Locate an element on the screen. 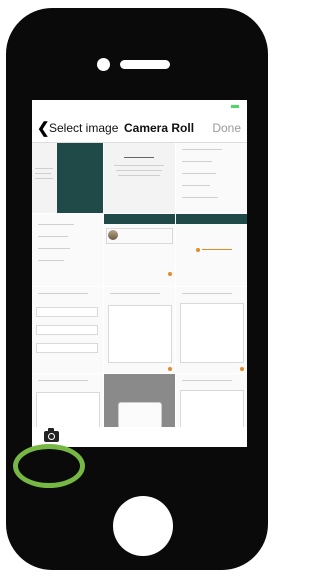 This screenshot has width=320, height=576. status-bar is located at coordinates (139, 107).